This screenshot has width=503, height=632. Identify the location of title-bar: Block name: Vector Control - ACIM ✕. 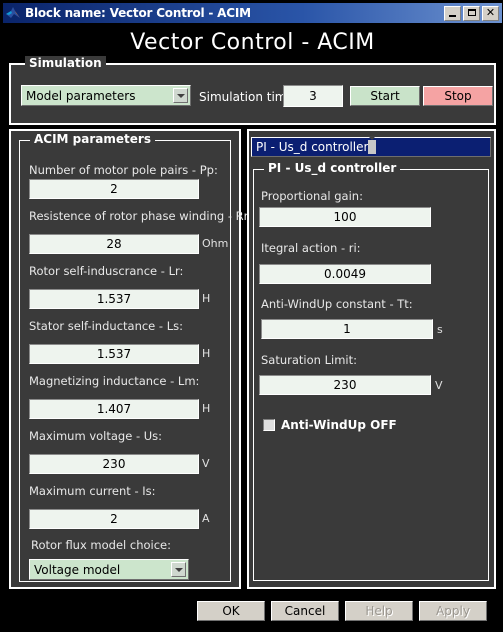
(252, 13).